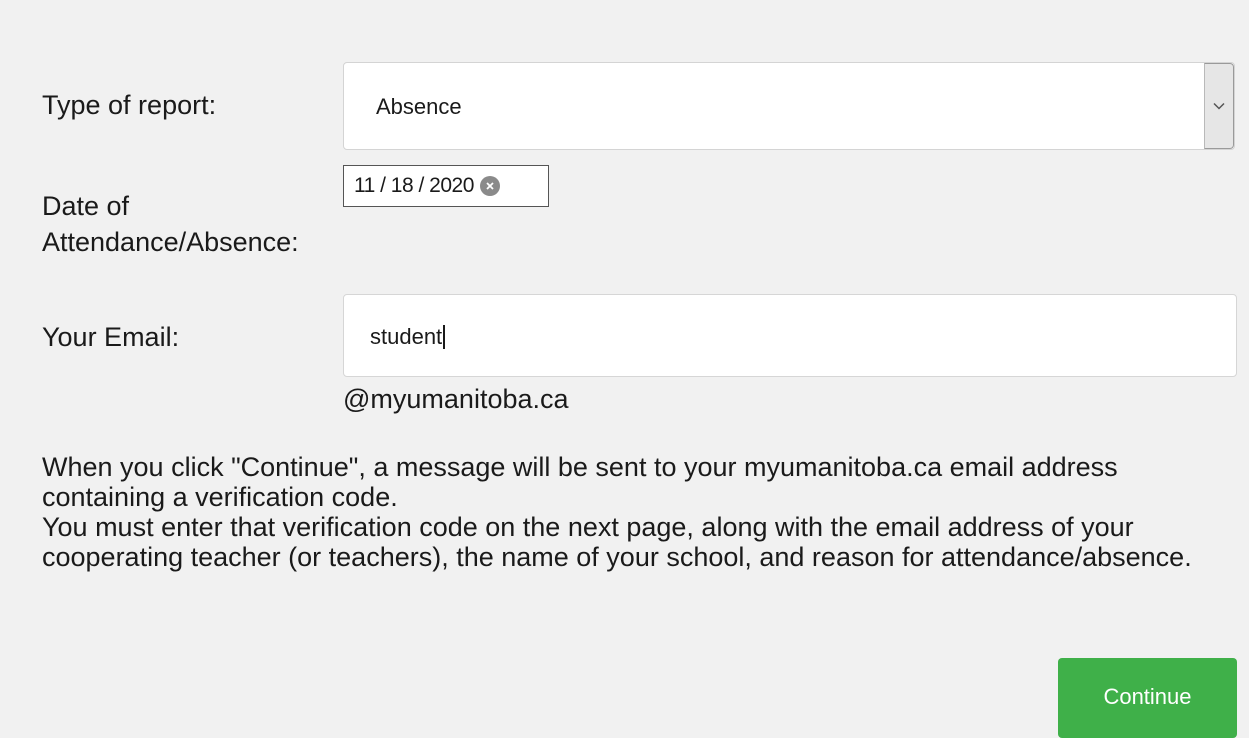  Describe the element at coordinates (419, 106) in the screenshot. I see `report-type-selected-value: Absence` at that location.